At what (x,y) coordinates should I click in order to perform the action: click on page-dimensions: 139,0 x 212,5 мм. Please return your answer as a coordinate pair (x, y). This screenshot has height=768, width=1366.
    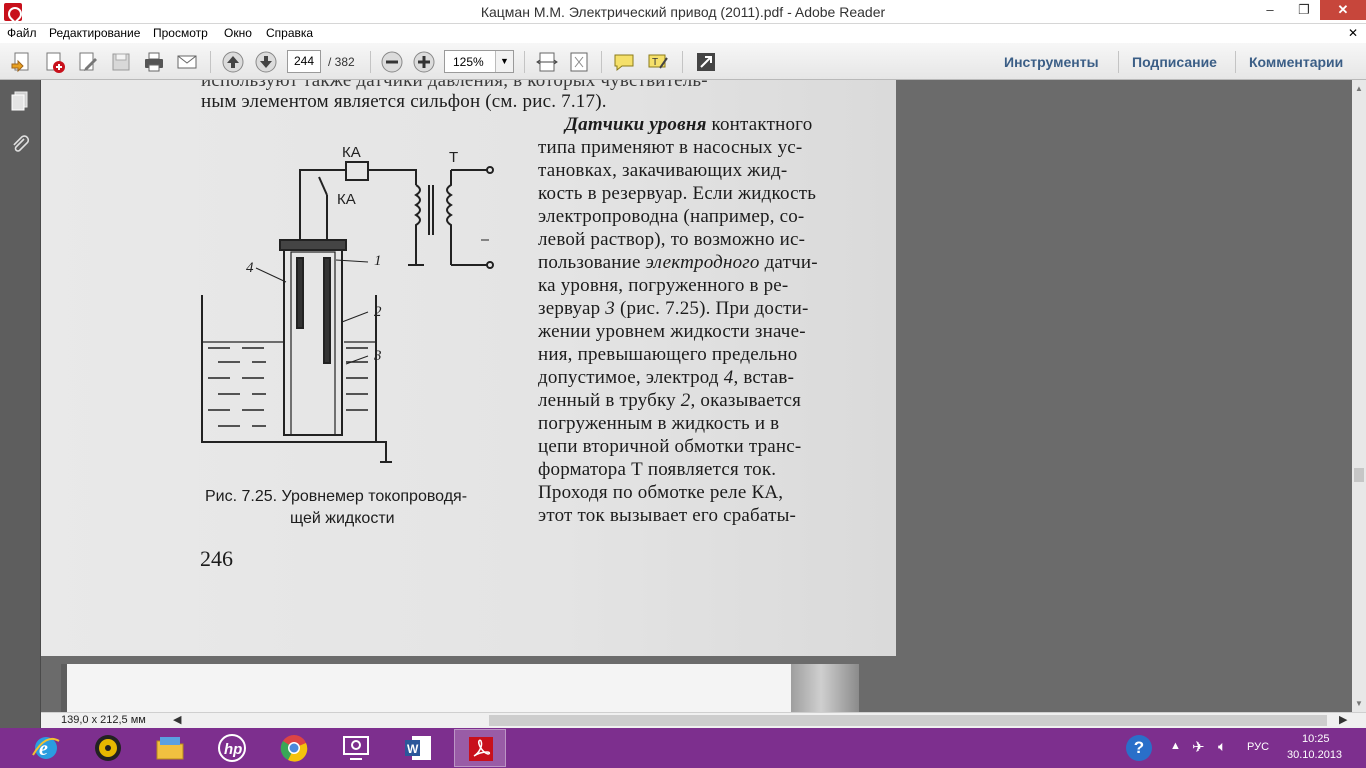
    Looking at the image, I should click on (103, 720).